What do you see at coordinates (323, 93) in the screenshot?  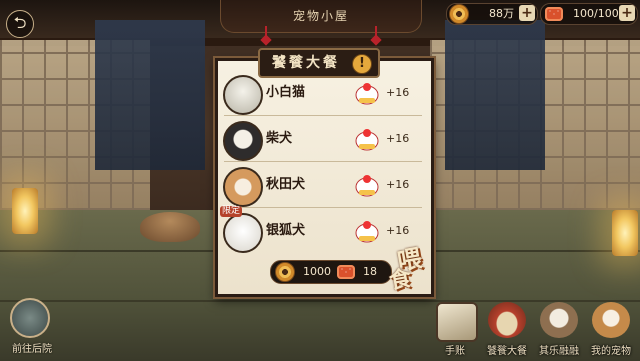 I see `pet-row-white-cat: 小白猫 +16` at bounding box center [323, 93].